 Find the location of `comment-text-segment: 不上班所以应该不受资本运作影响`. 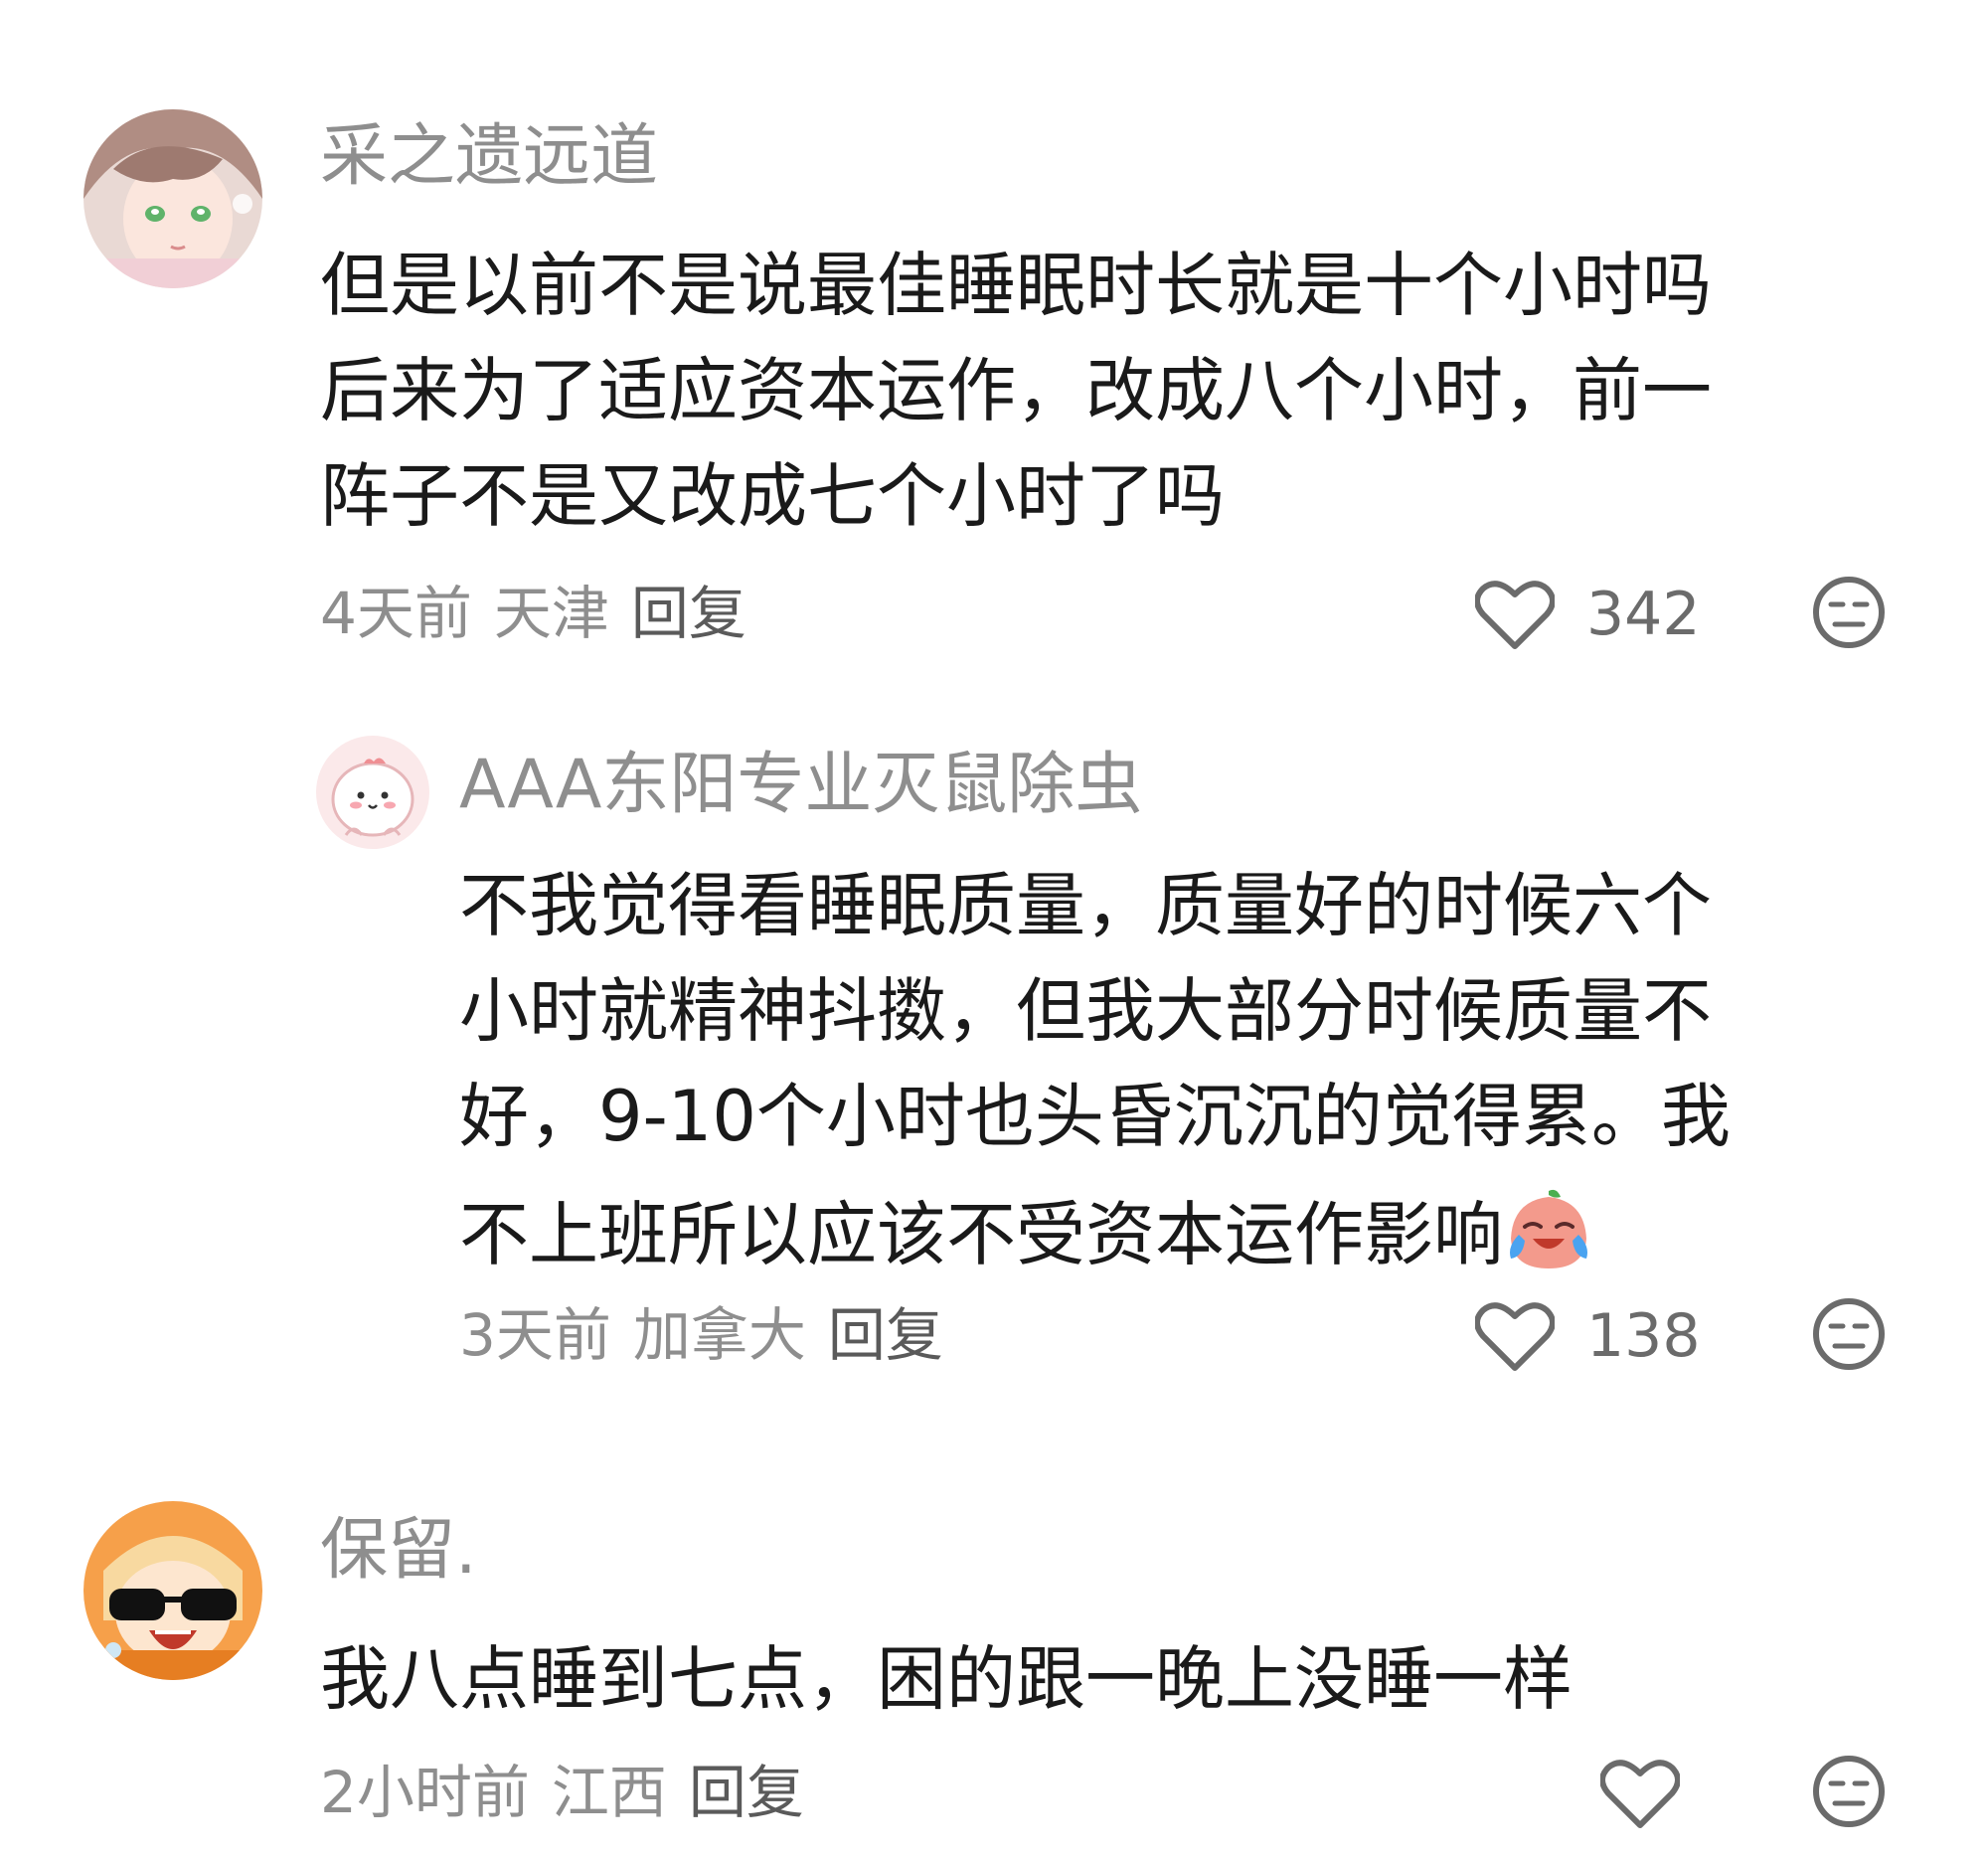

comment-text-segment: 不上班所以应该不受资本运作影响 is located at coordinates (981, 1234).